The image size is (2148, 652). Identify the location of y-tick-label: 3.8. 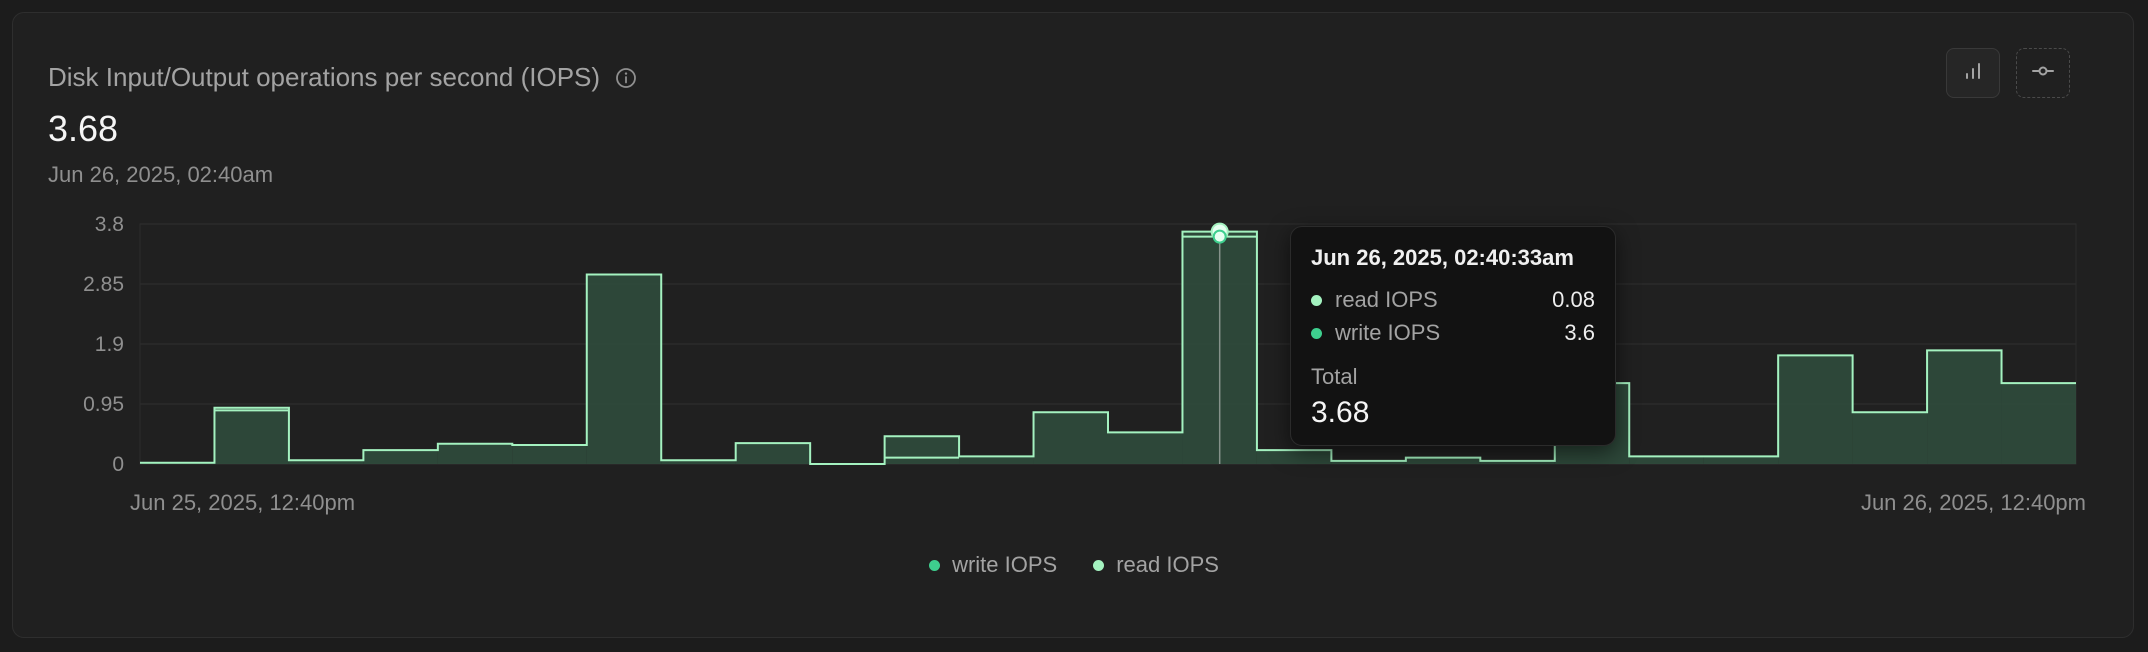
(109, 224).